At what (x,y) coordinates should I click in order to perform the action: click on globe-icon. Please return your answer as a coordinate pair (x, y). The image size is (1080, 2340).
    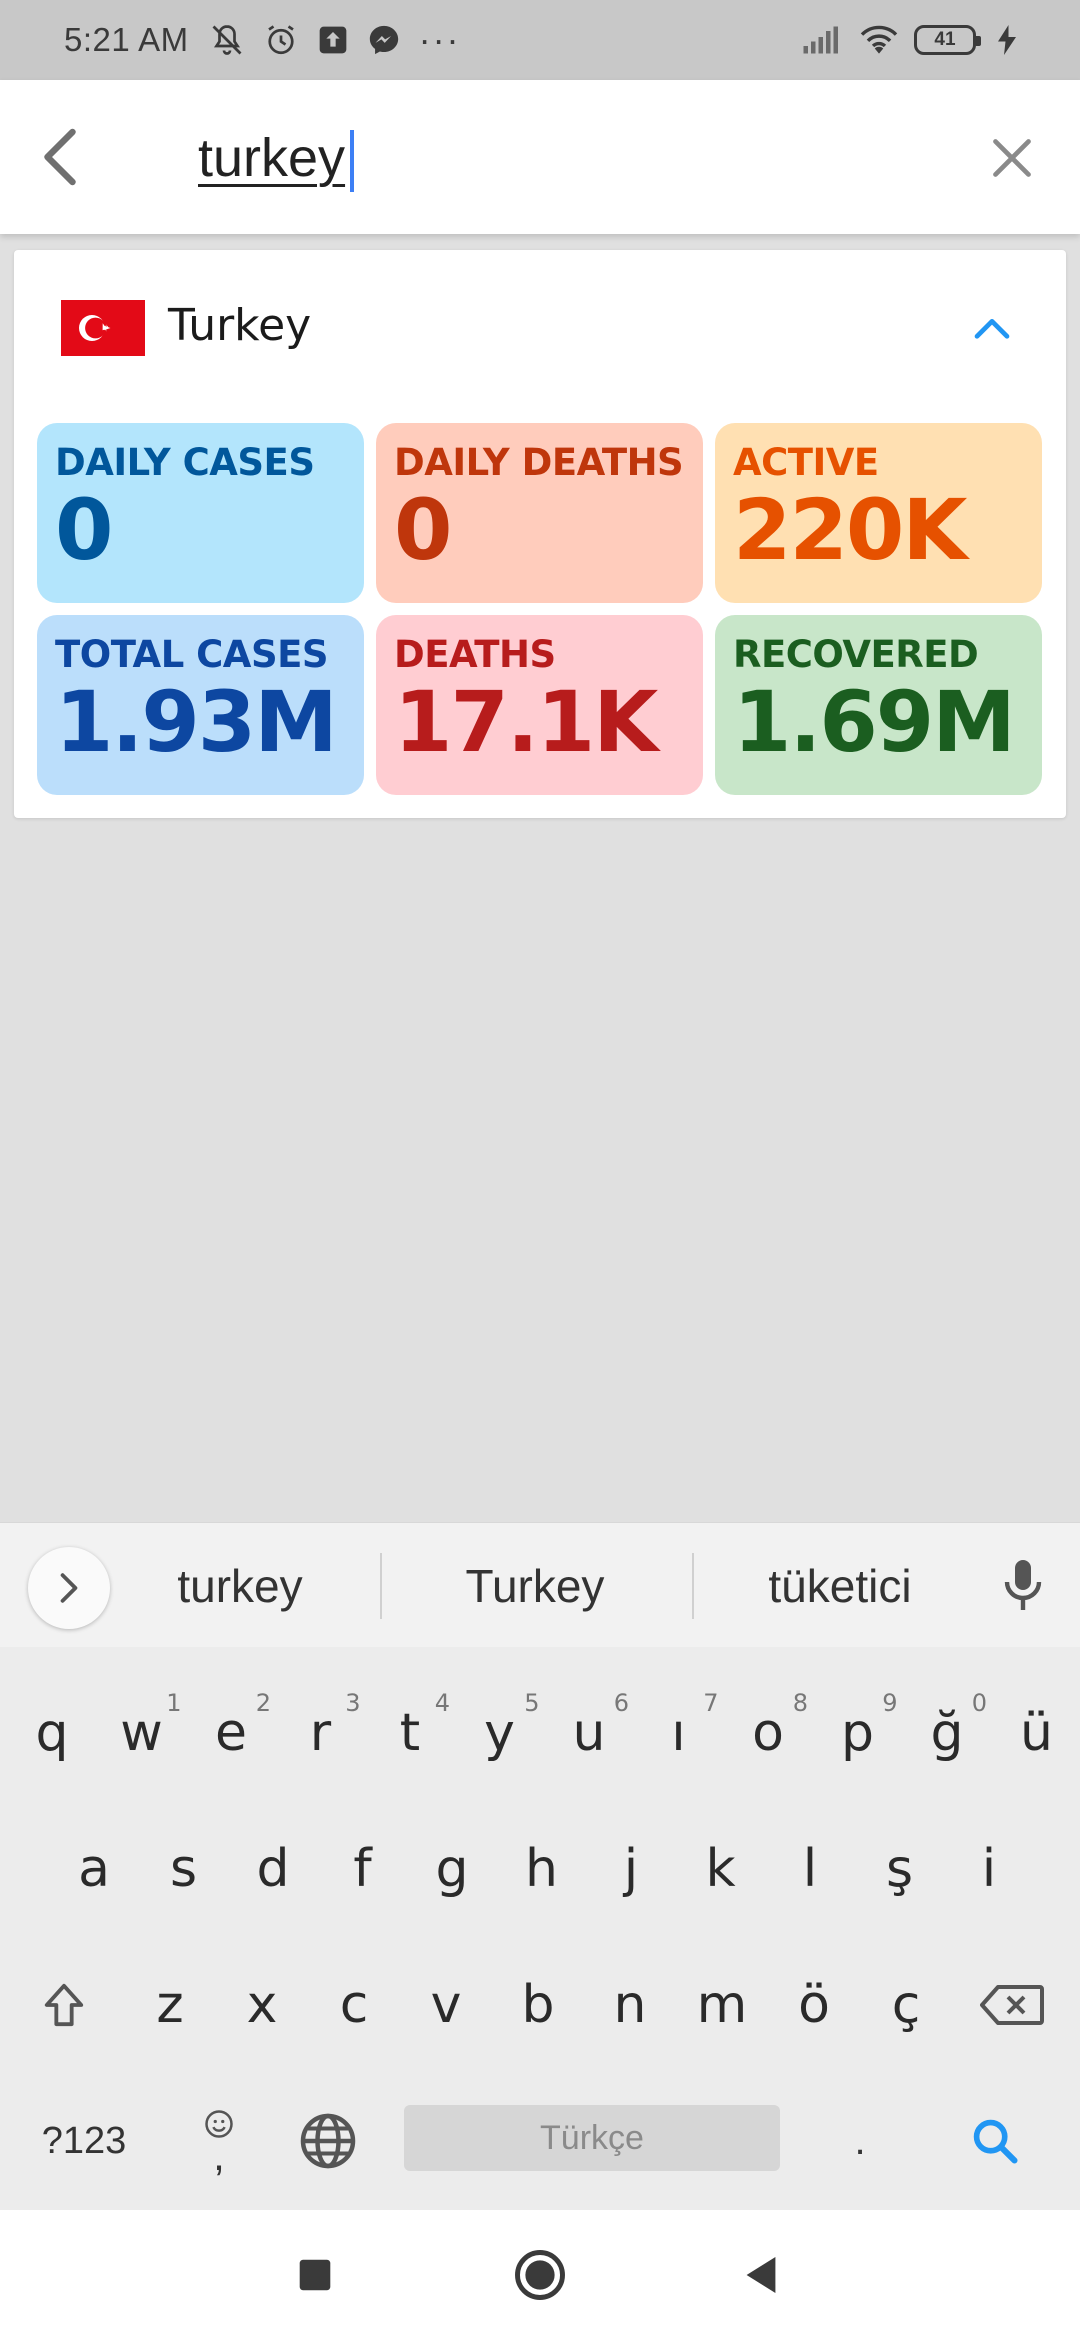
    Looking at the image, I should click on (328, 2141).